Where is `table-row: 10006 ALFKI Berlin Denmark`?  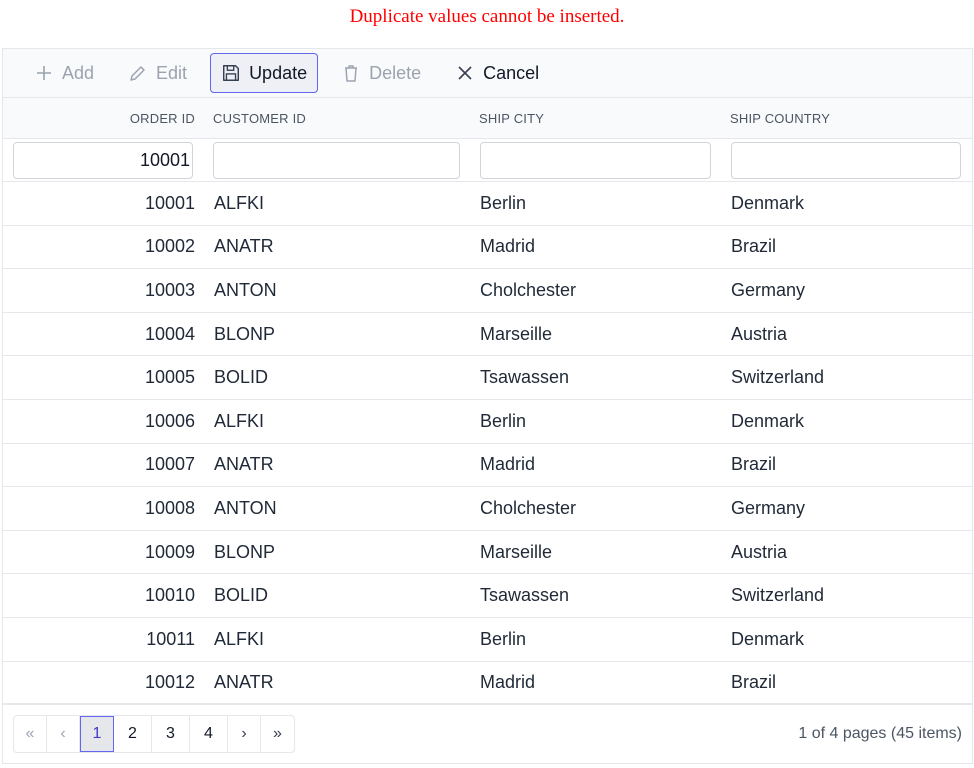 table-row: 10006 ALFKI Berlin Denmark is located at coordinates (487, 422).